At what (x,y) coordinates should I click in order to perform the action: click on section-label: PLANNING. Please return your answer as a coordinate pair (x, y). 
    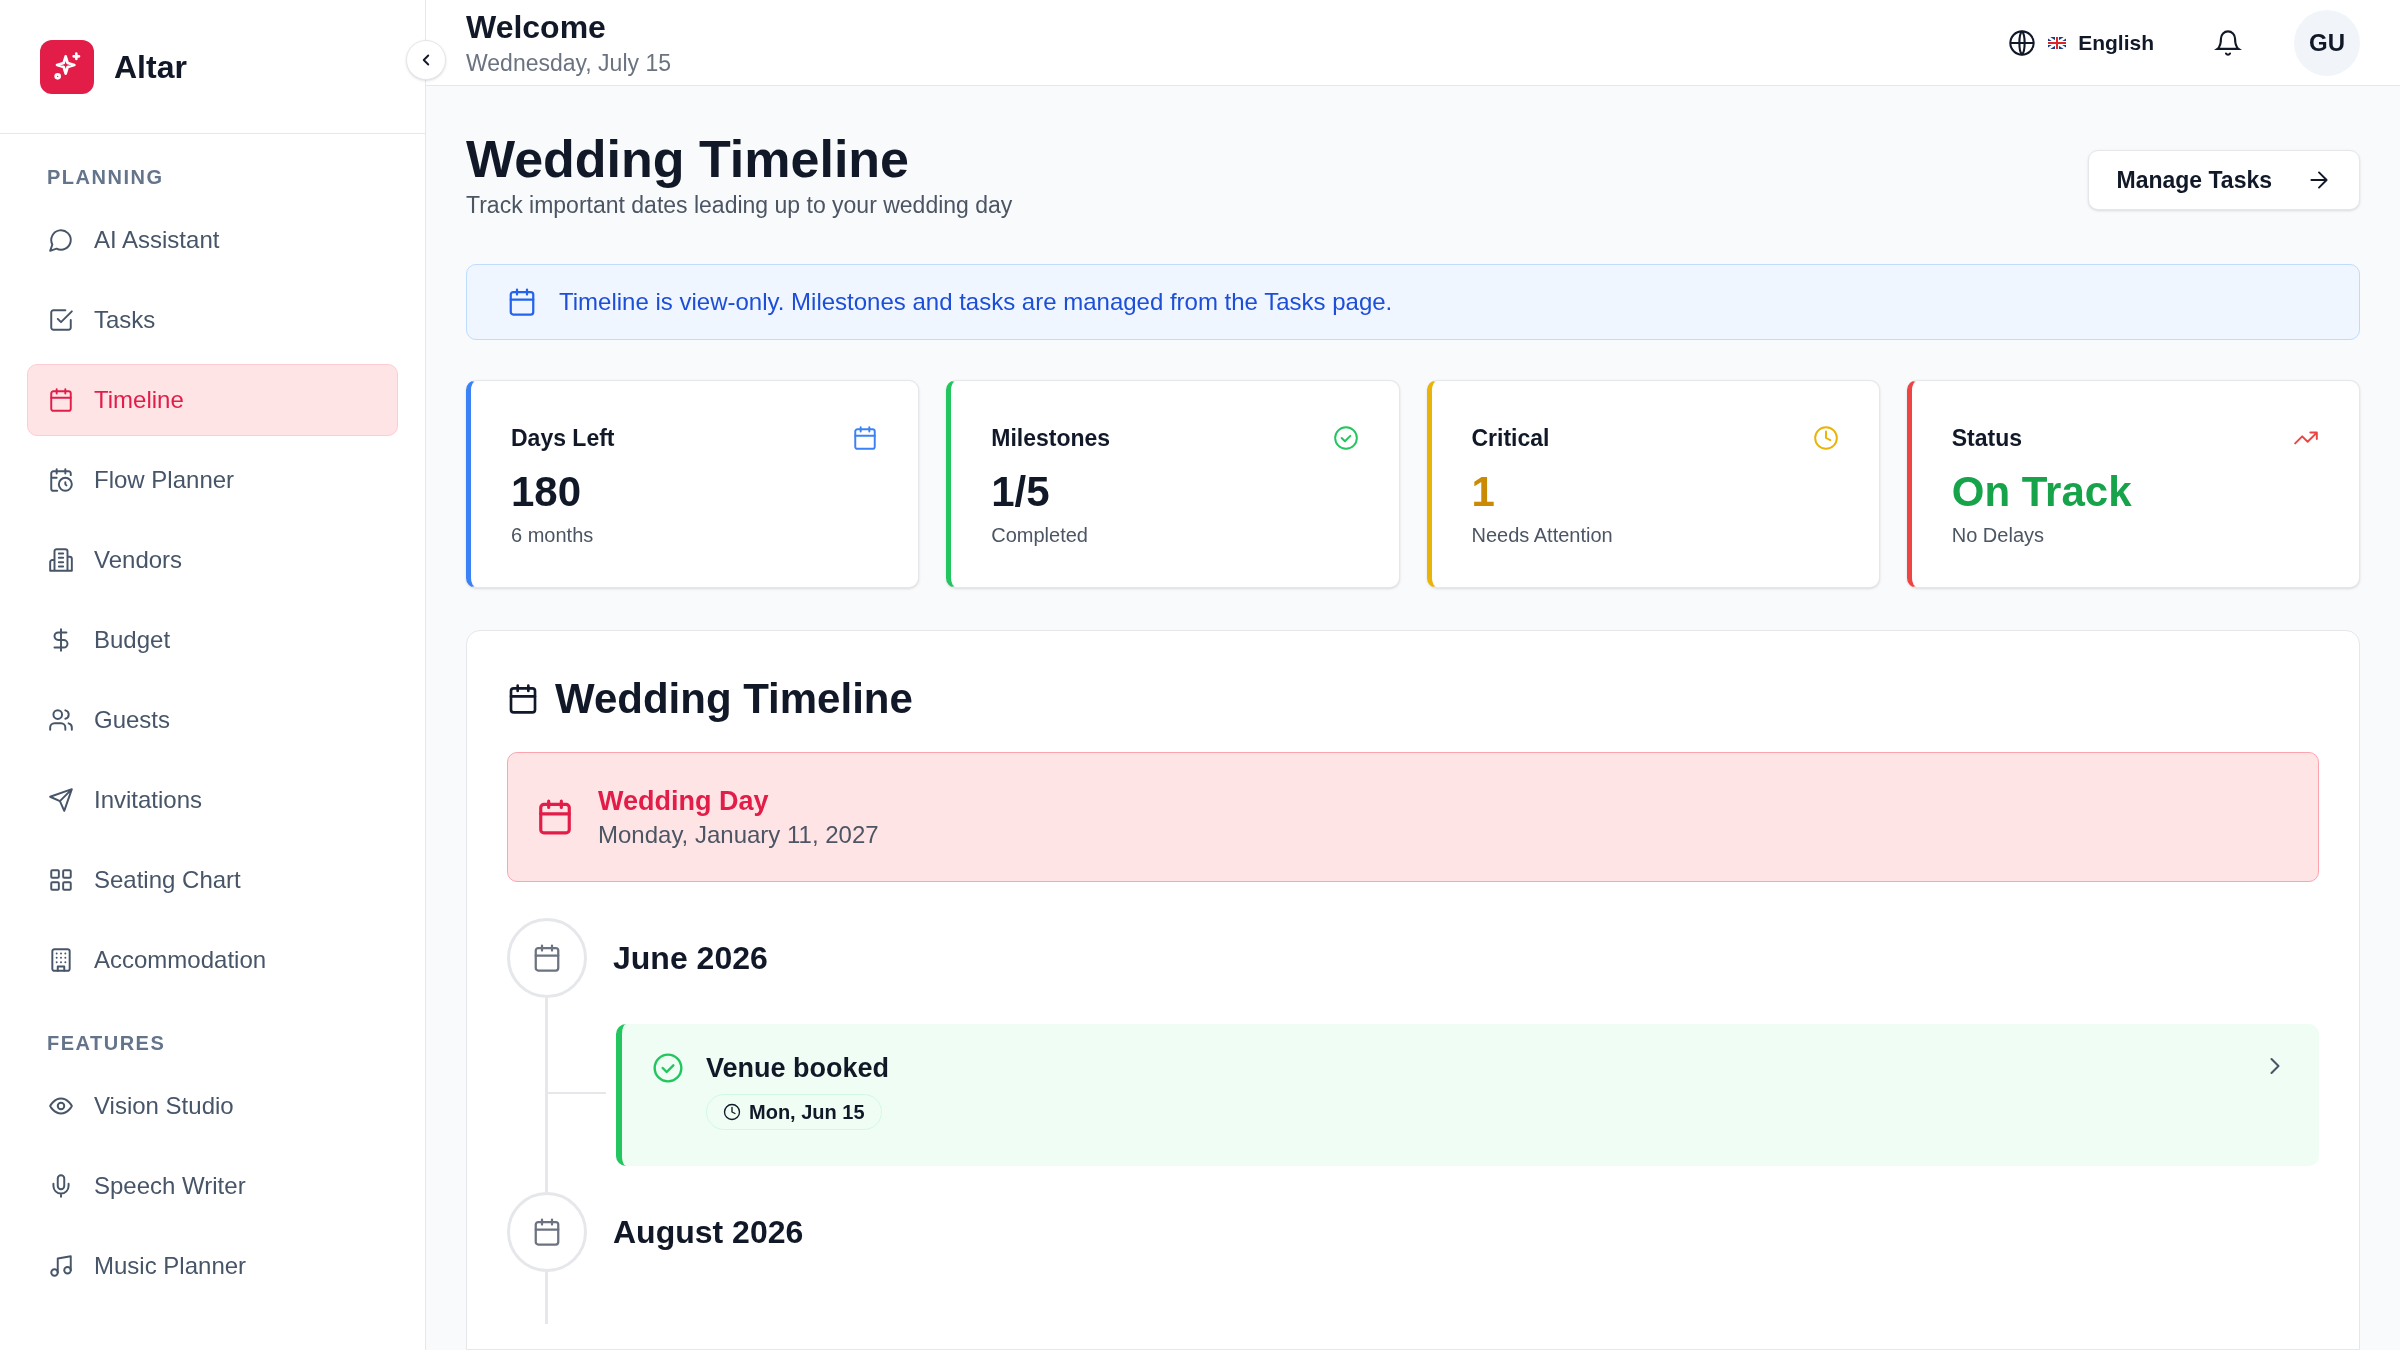
    Looking at the image, I should click on (105, 177).